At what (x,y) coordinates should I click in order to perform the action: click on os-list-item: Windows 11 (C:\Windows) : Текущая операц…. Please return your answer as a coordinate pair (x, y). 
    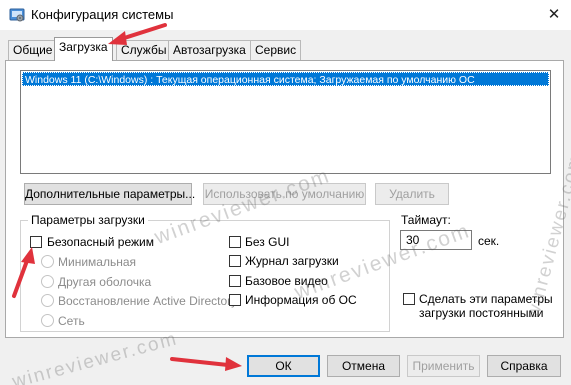
    Looking at the image, I should click on (285, 79).